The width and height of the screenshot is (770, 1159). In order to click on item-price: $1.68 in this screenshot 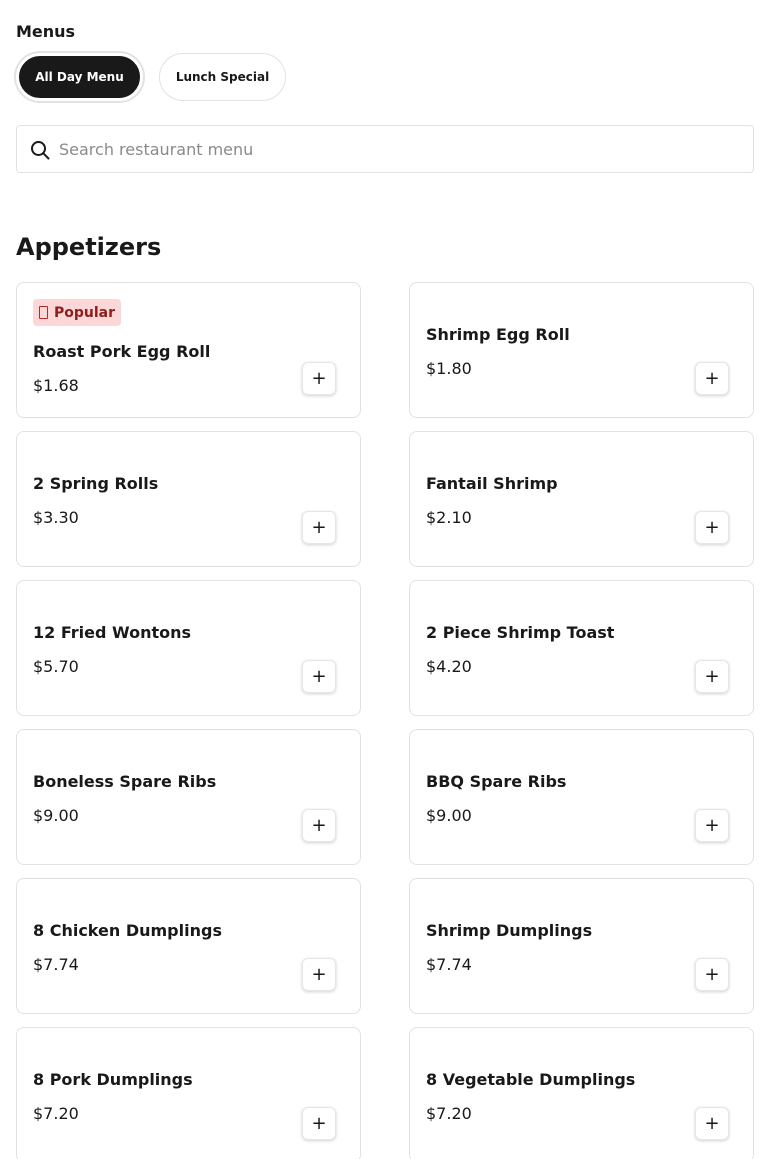, I will do `click(56, 385)`.